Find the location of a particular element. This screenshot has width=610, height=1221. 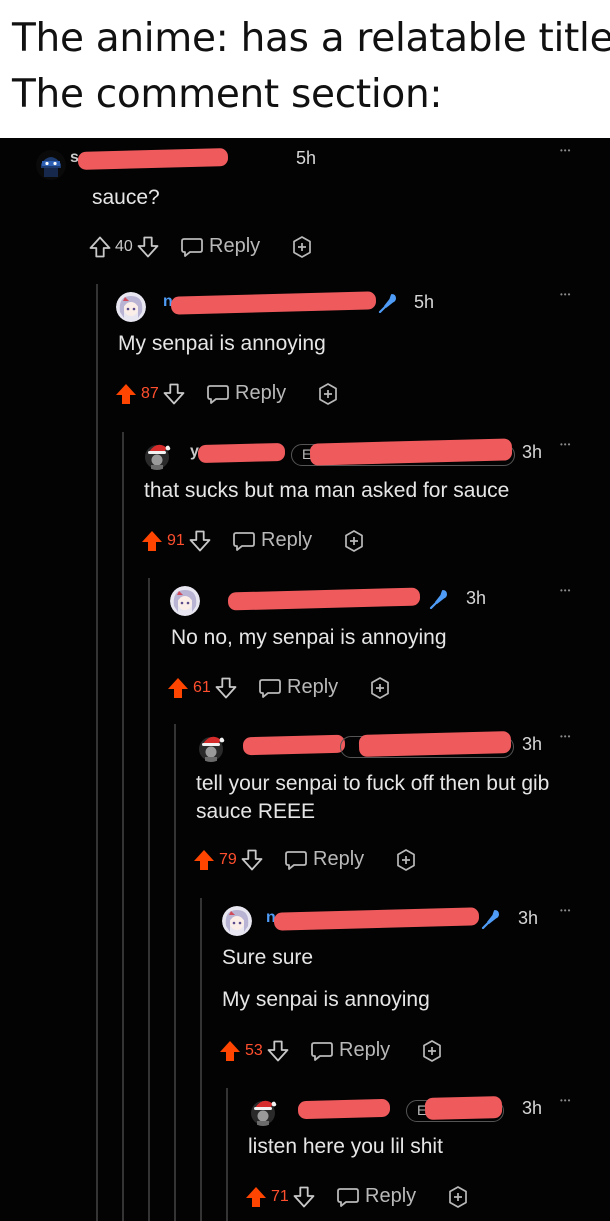

ninja-avatar-image is located at coordinates (51, 165).